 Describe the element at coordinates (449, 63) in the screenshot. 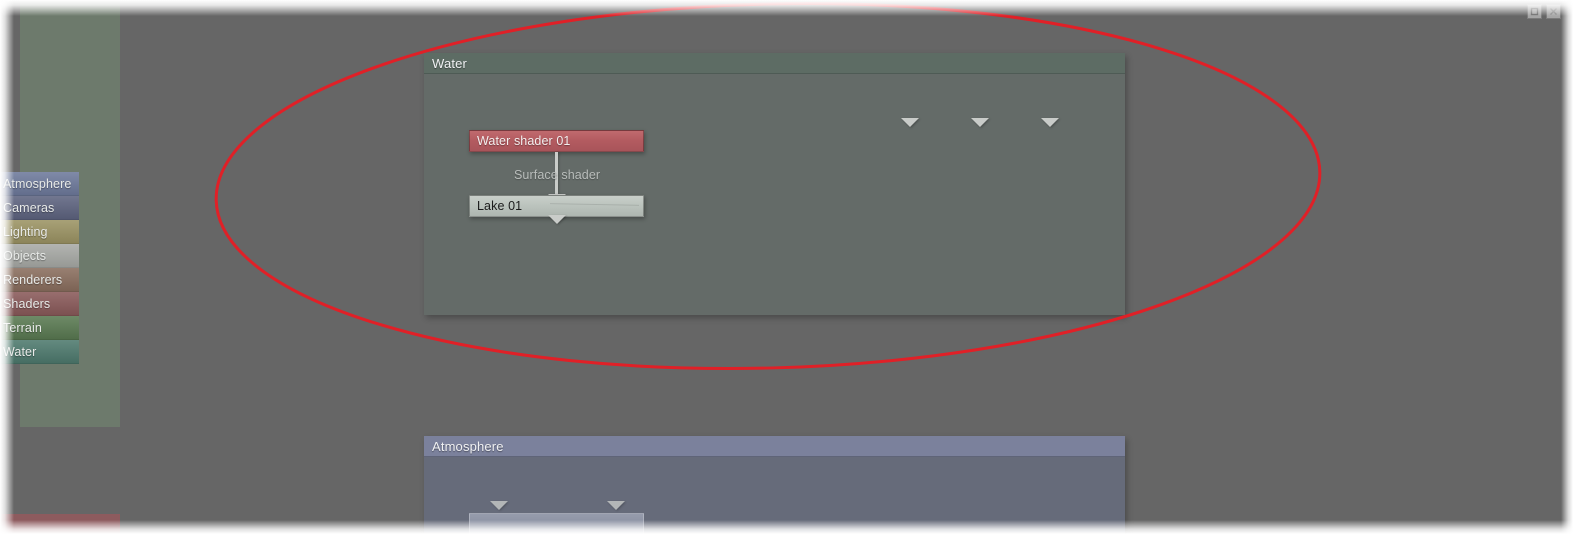

I see `group-title: Water` at that location.